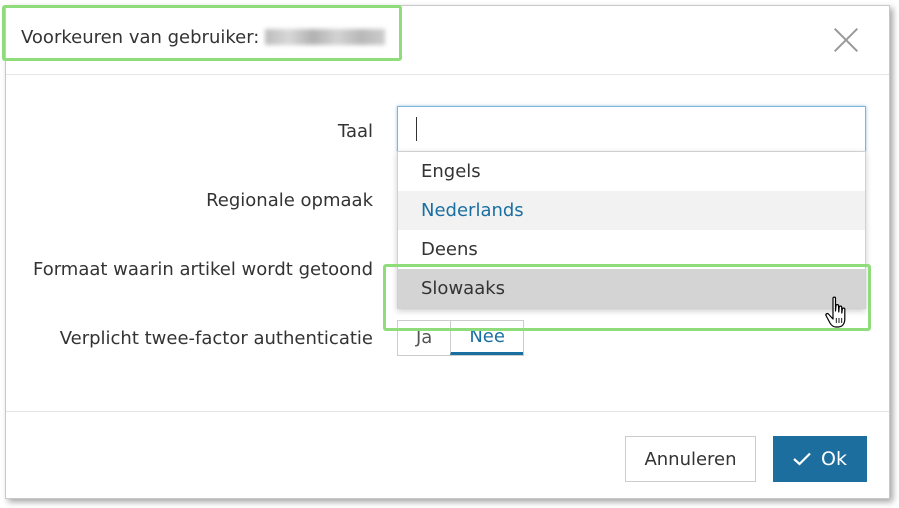 Image resolution: width=899 pixels, height=508 pixels. I want to click on dialog-header: Voorkeuren van gebruiker:, so click(447, 40).